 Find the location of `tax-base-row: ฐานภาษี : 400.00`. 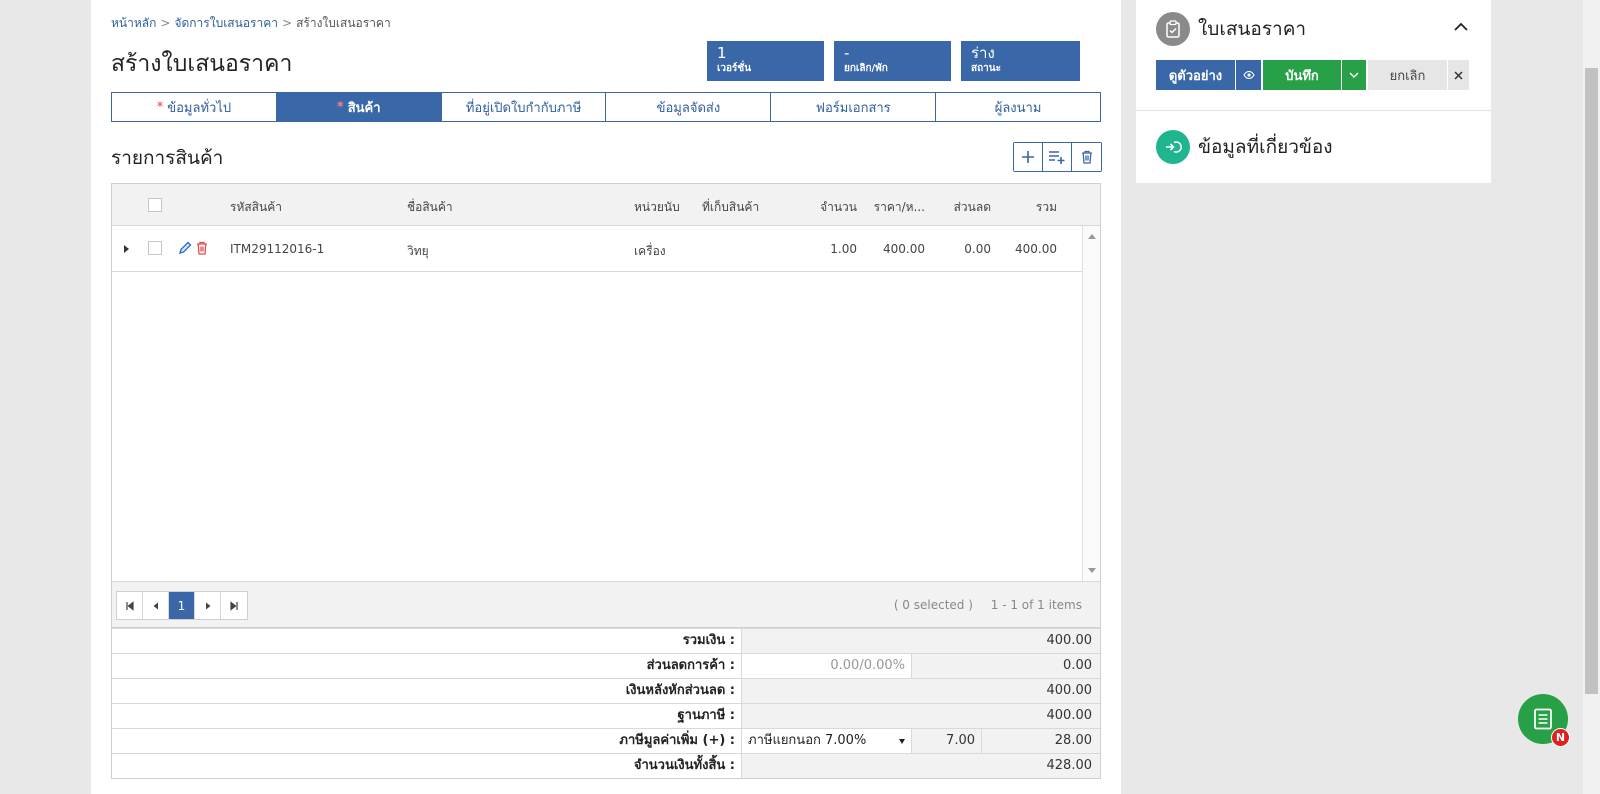

tax-base-row: ฐานภาษี : 400.00 is located at coordinates (606, 715).